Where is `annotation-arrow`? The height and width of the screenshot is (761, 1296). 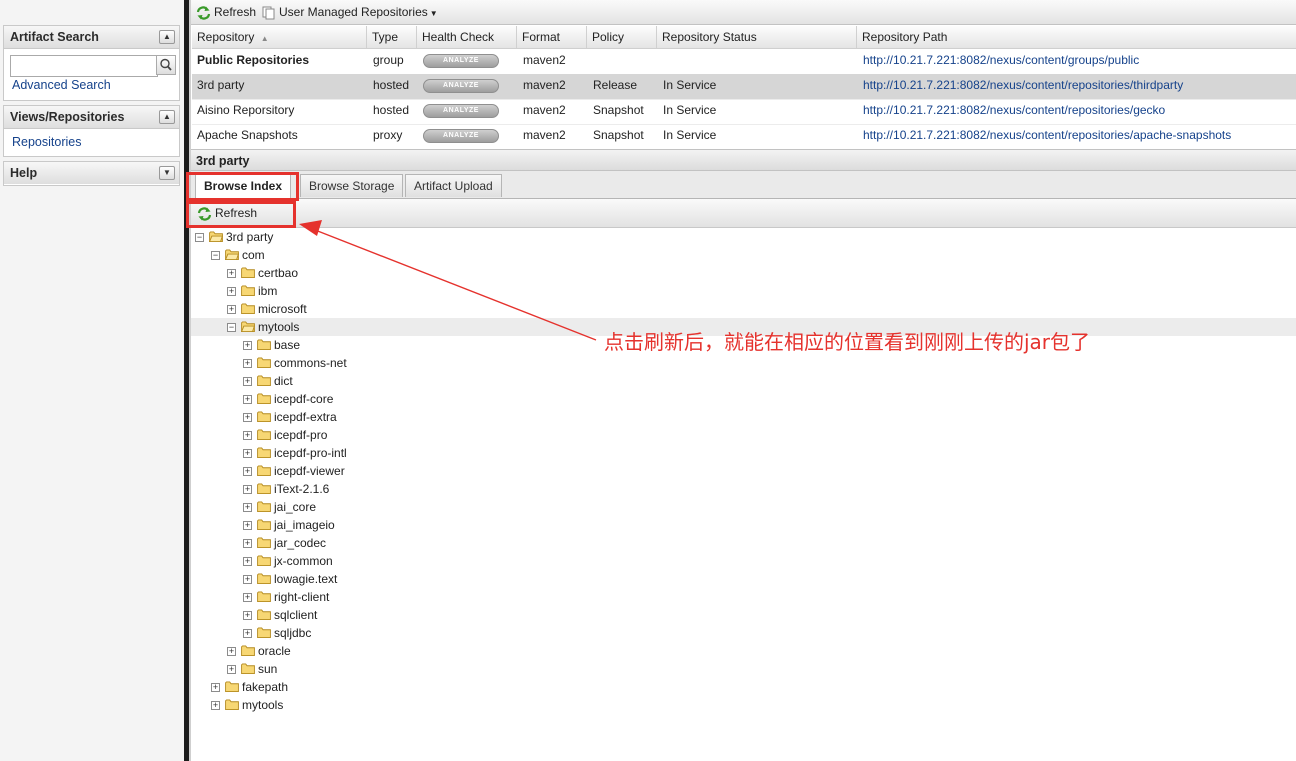
annotation-arrow is located at coordinates (448, 280).